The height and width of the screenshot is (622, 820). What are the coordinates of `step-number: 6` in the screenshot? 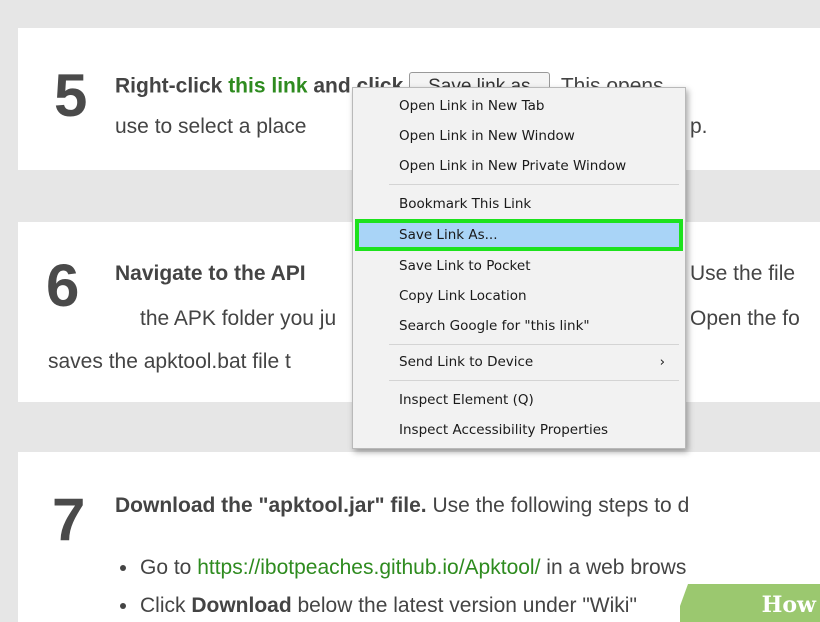 It's located at (63, 285).